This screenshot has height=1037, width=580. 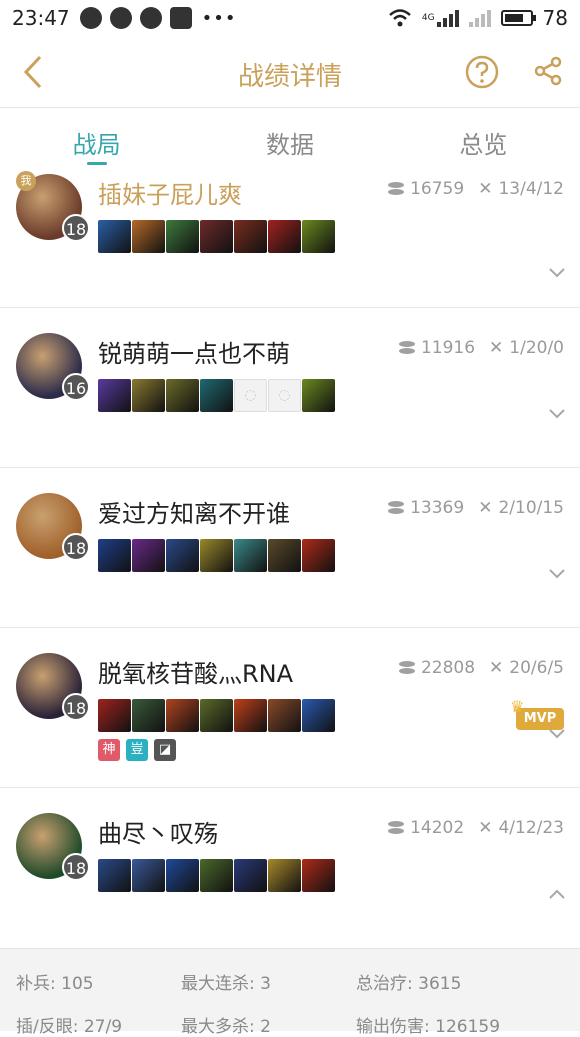 What do you see at coordinates (548, 71) in the screenshot?
I see `share-icon` at bounding box center [548, 71].